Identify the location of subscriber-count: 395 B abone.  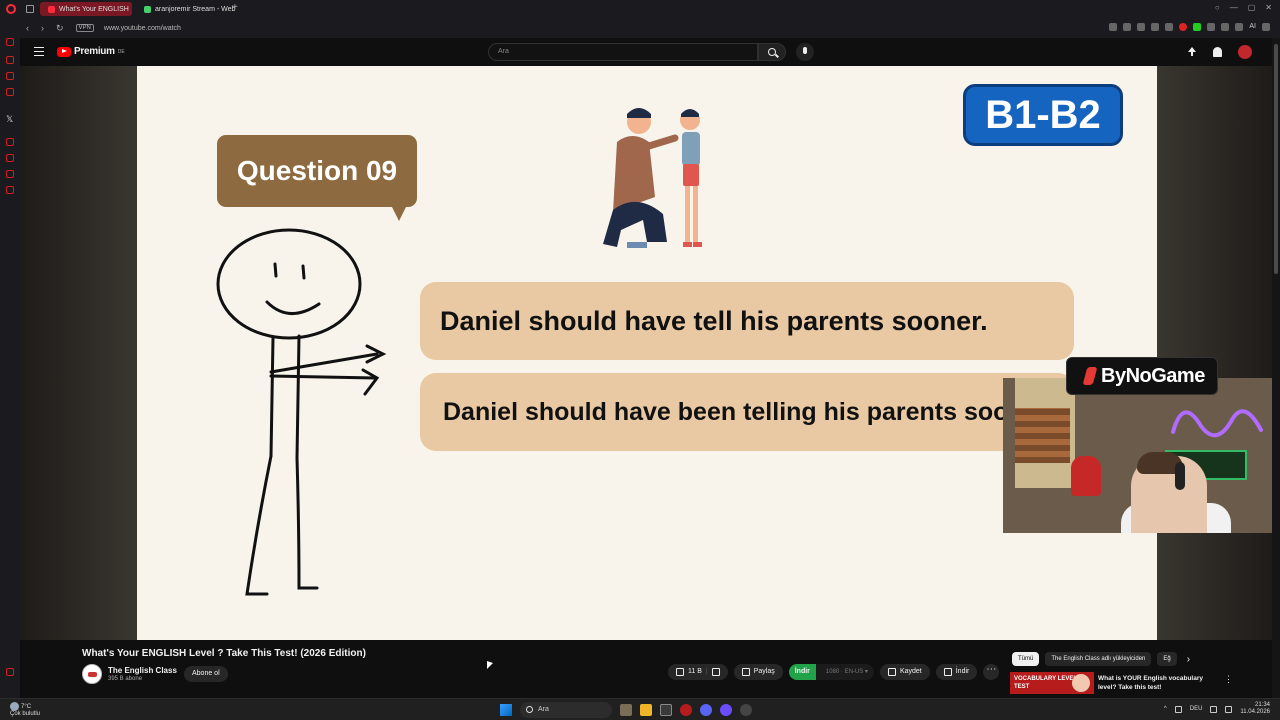
(125, 679).